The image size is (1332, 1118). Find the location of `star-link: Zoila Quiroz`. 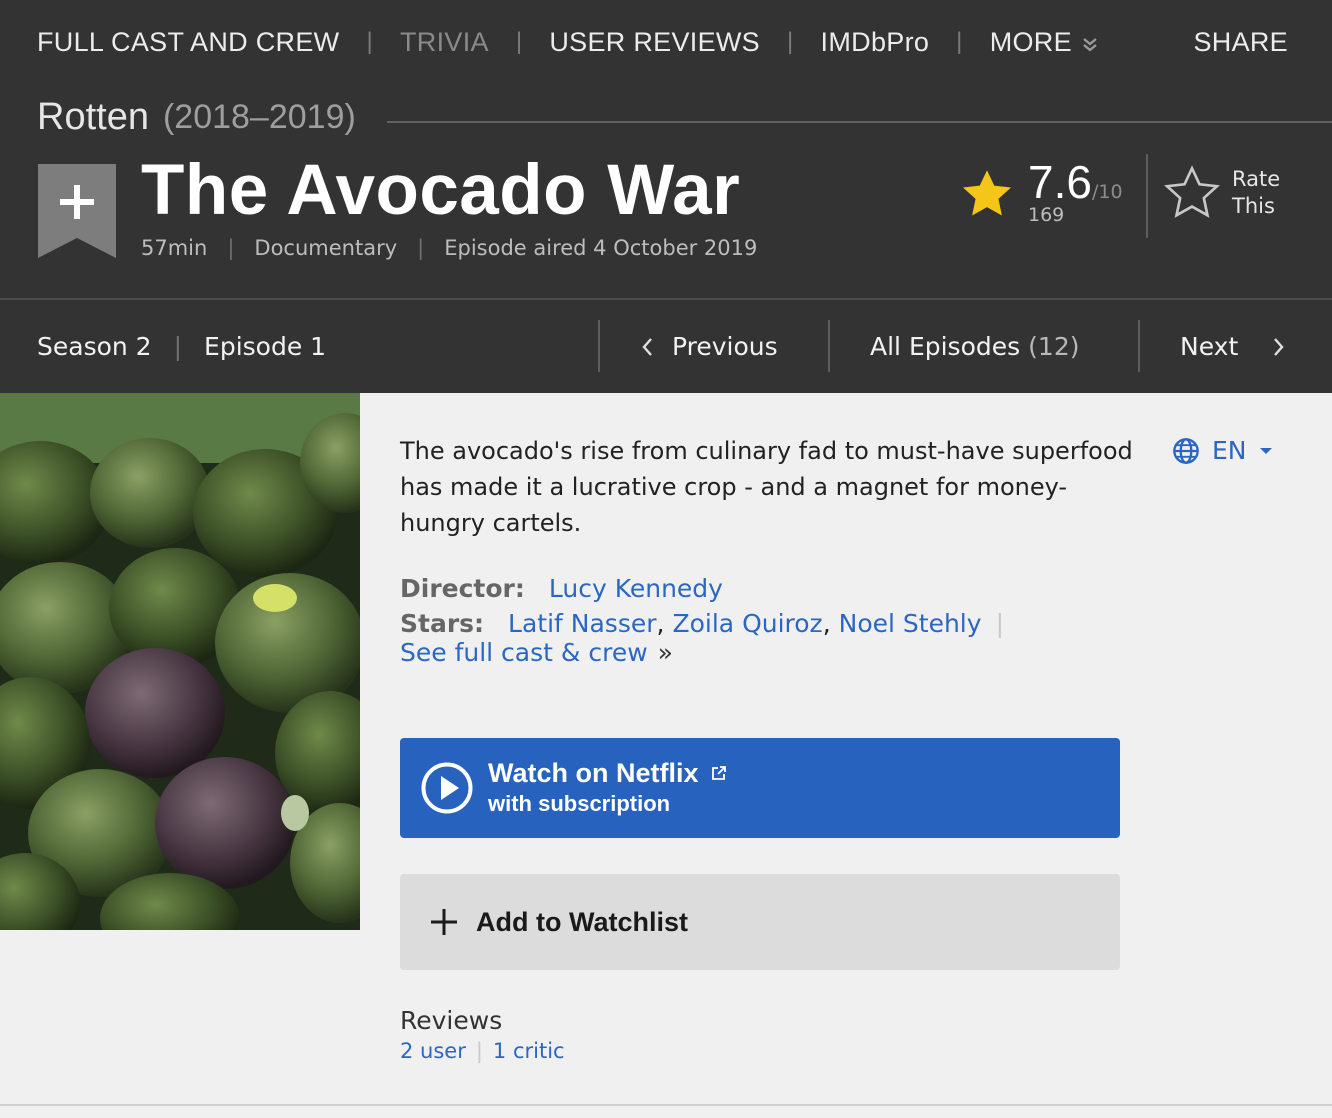

star-link: Zoila Quiroz is located at coordinates (747, 623).